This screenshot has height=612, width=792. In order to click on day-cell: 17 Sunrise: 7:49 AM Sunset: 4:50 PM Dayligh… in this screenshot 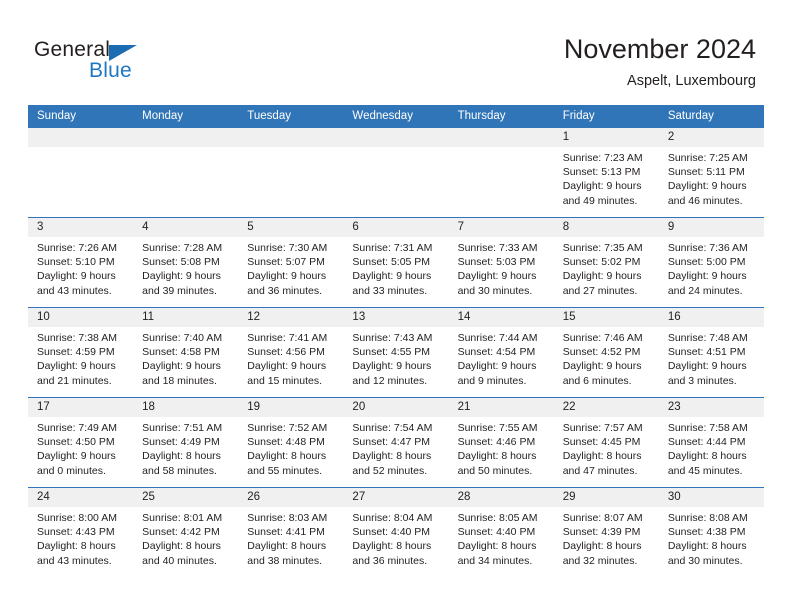, I will do `click(81, 442)`.